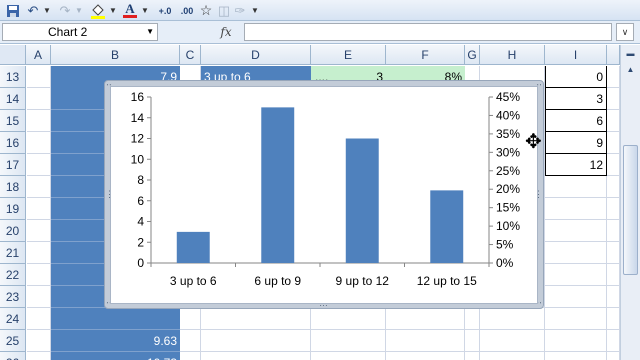  What do you see at coordinates (115, 341) in the screenshot?
I see `cell-b25: 9.63` at bounding box center [115, 341].